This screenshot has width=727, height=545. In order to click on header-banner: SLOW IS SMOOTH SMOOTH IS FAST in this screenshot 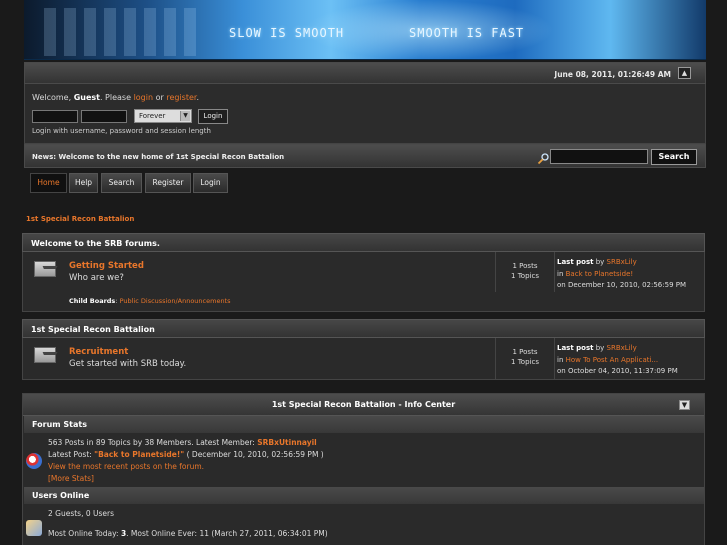, I will do `click(365, 30)`.